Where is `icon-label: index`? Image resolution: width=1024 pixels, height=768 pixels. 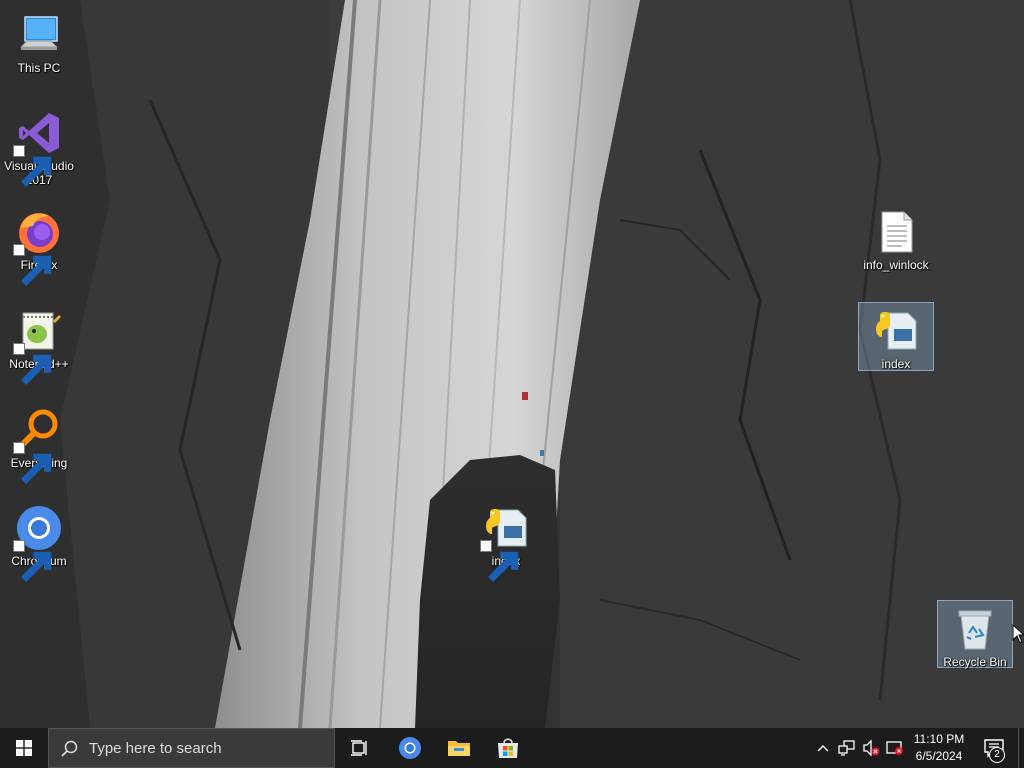
icon-label: index is located at coordinates (896, 364).